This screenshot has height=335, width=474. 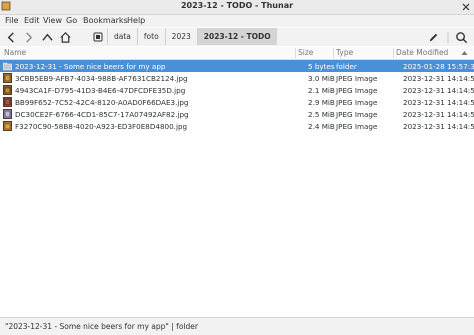 I want to click on forward-button, so click(x=28, y=37).